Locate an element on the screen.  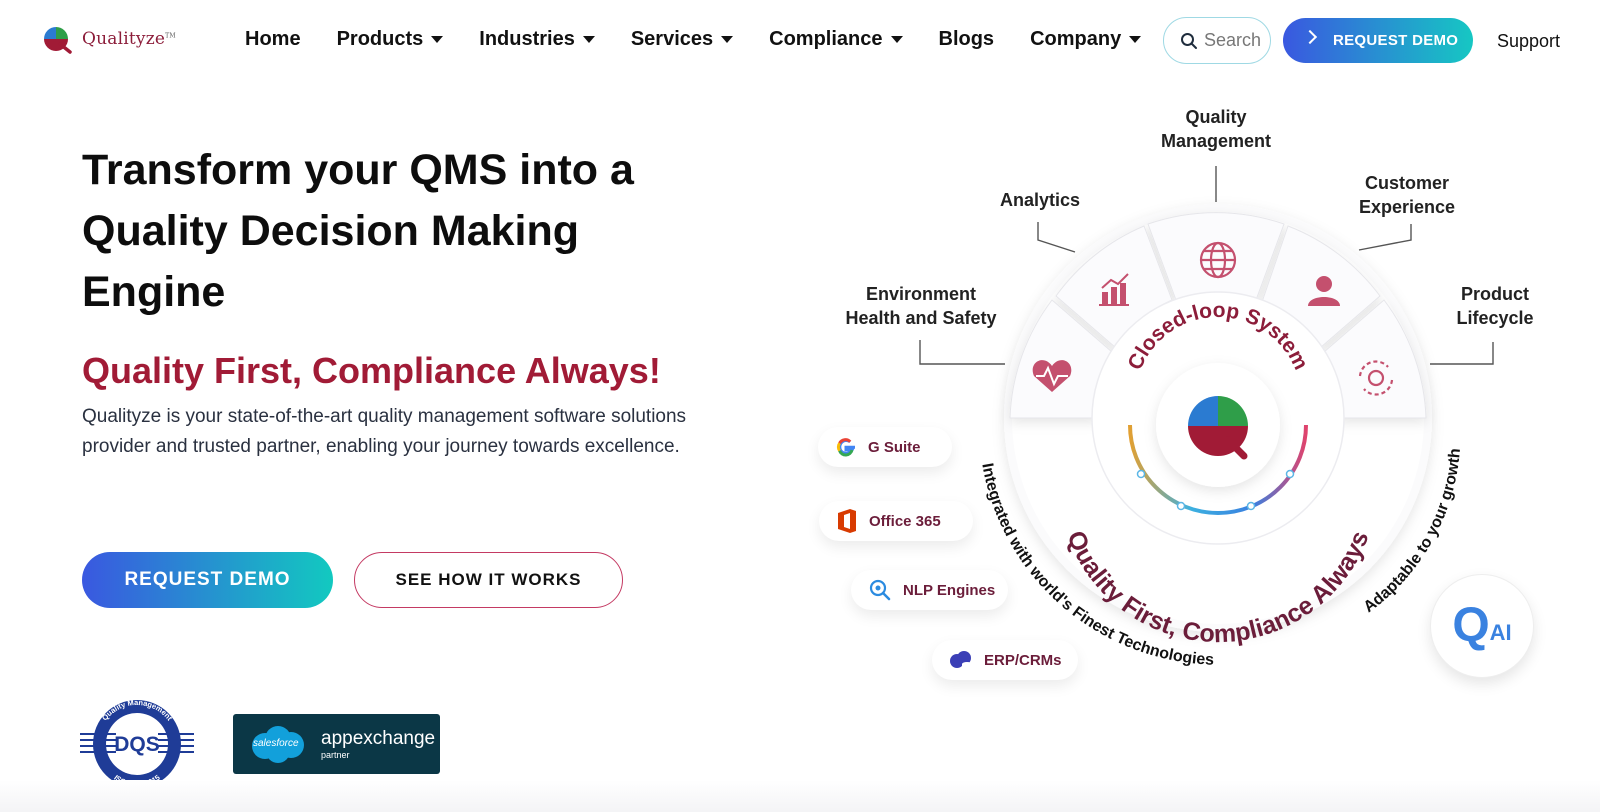
chevron-right-icon is located at coordinates (1310, 37).